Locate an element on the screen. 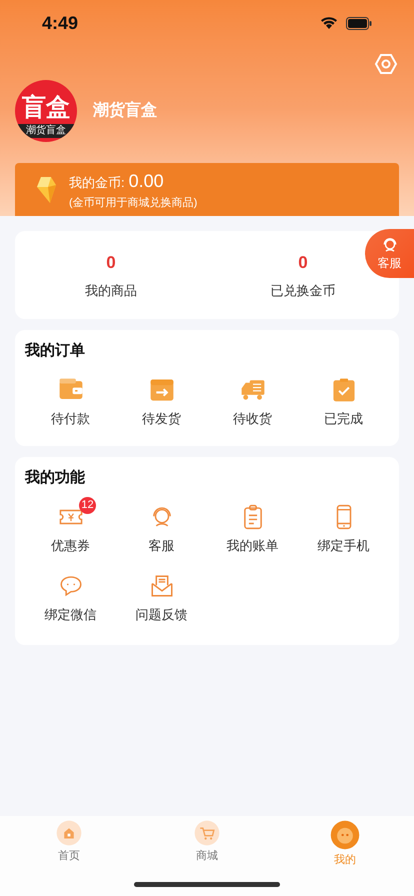 This screenshot has width=414, height=896. wifi-icon is located at coordinates (329, 23).